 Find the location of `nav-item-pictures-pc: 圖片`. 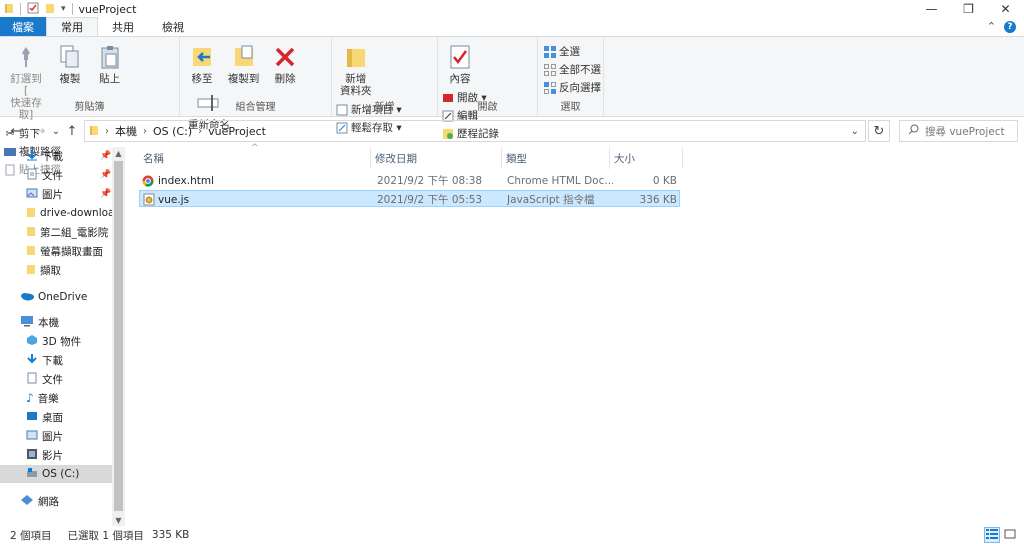

nav-item-pictures-pc: 圖片 is located at coordinates (44, 436).